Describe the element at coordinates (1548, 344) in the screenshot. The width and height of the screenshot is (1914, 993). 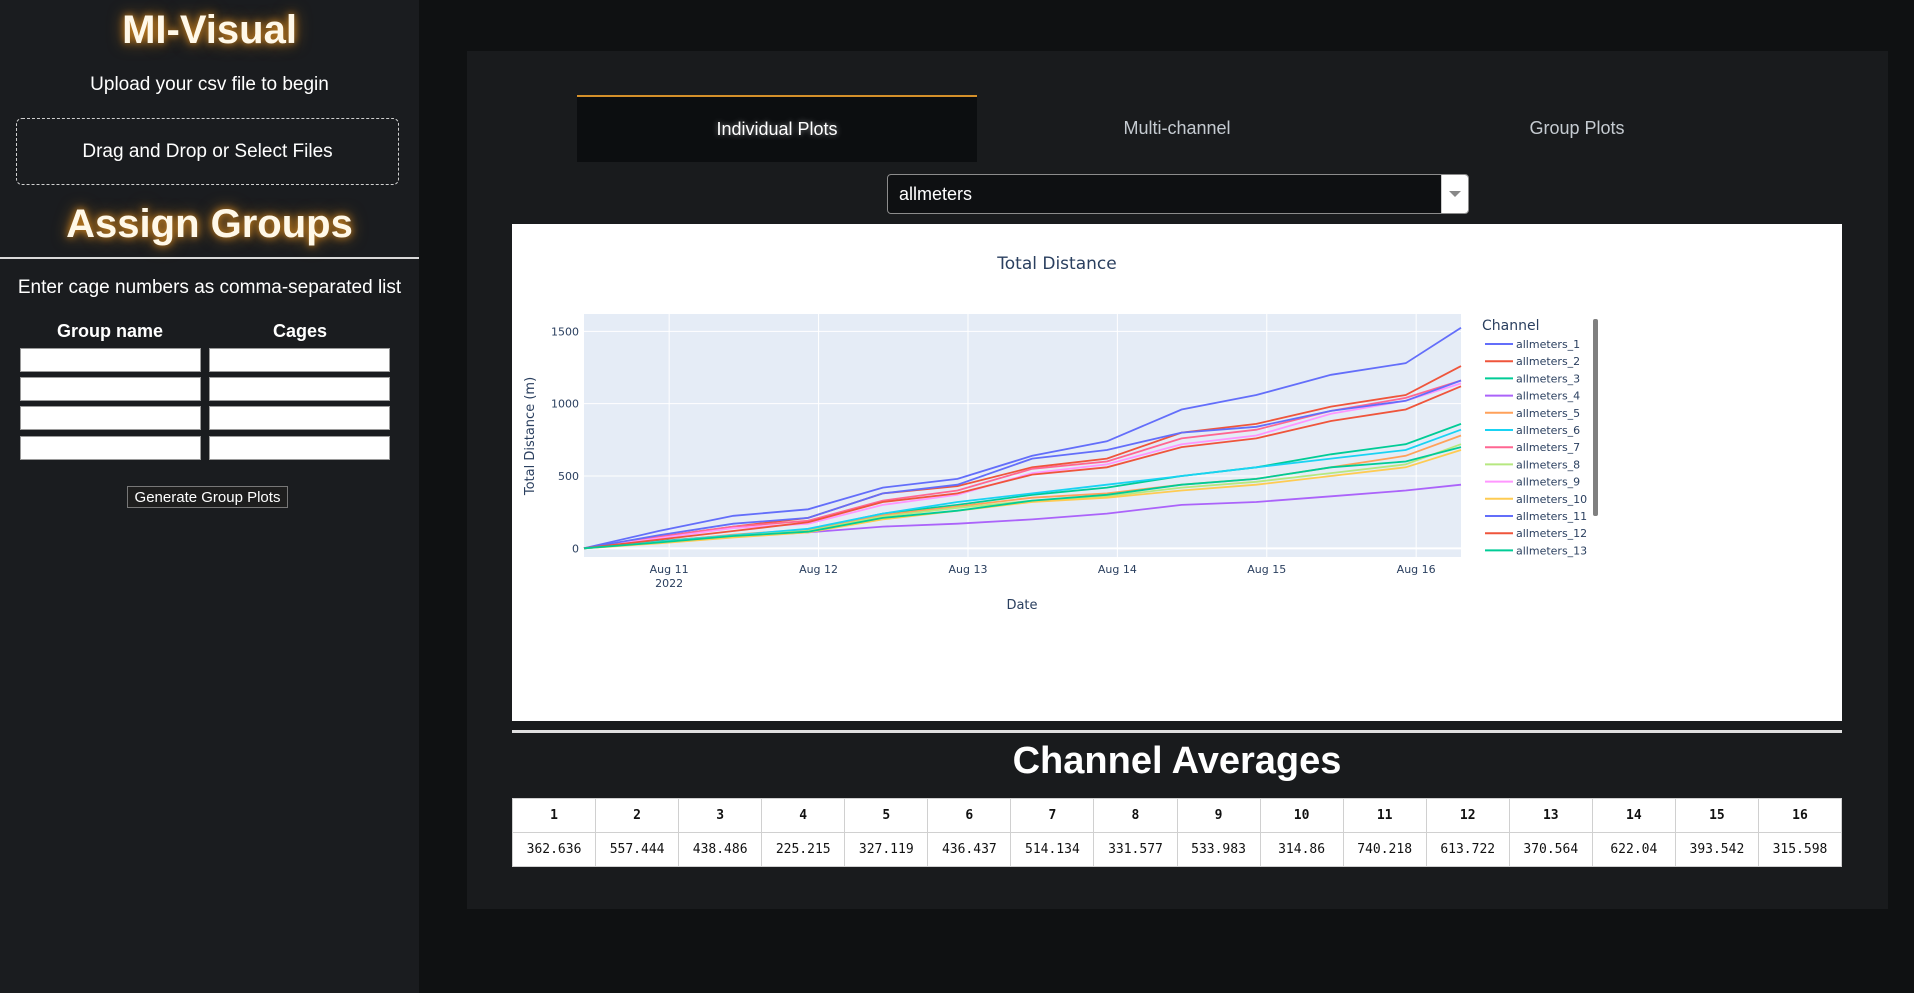
I see `legend-item: allmeters_1` at that location.